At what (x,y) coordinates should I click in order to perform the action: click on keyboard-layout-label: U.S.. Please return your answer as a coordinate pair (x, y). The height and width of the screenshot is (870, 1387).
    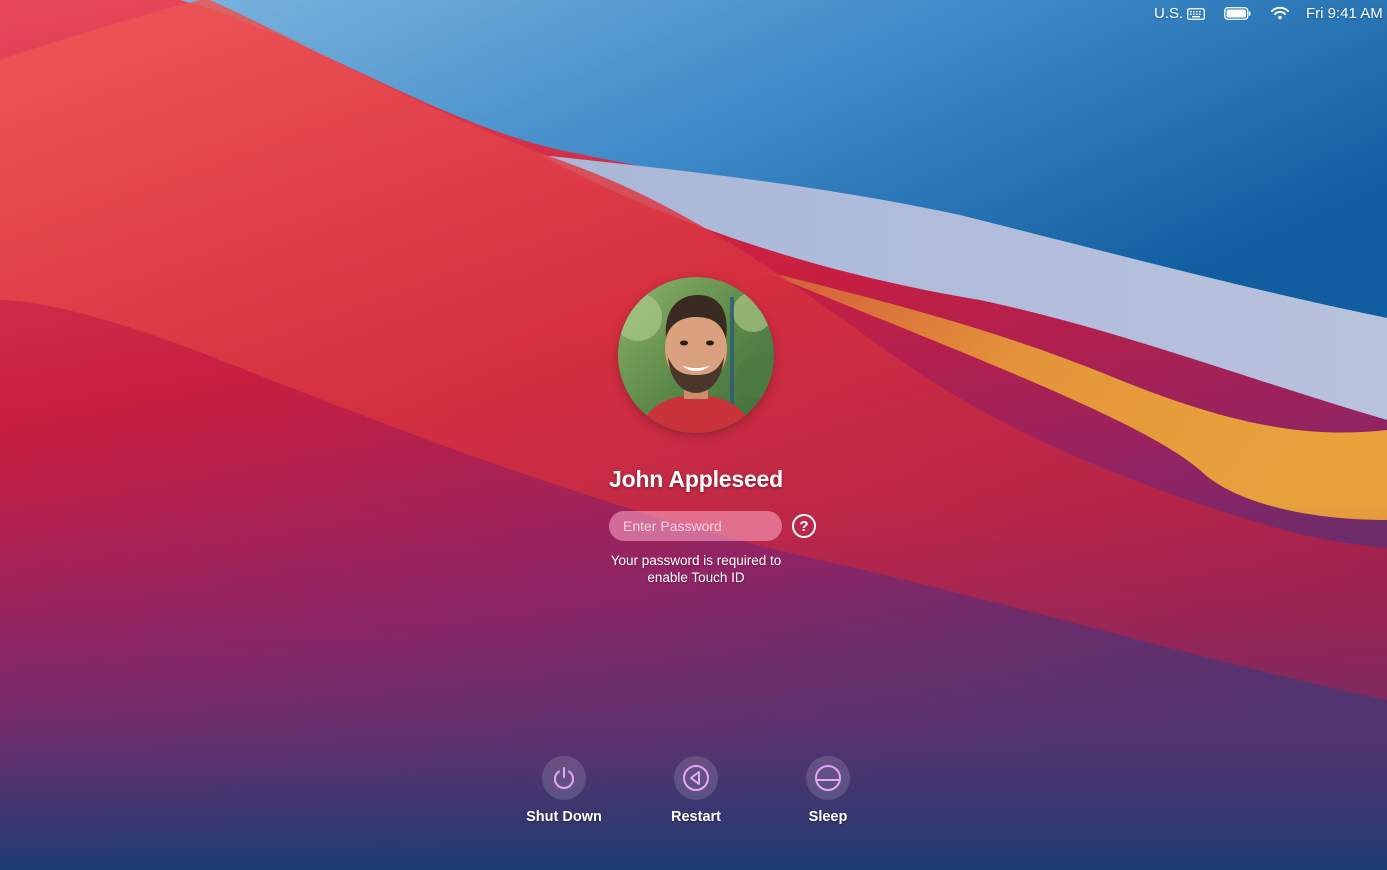
    Looking at the image, I should click on (1169, 13).